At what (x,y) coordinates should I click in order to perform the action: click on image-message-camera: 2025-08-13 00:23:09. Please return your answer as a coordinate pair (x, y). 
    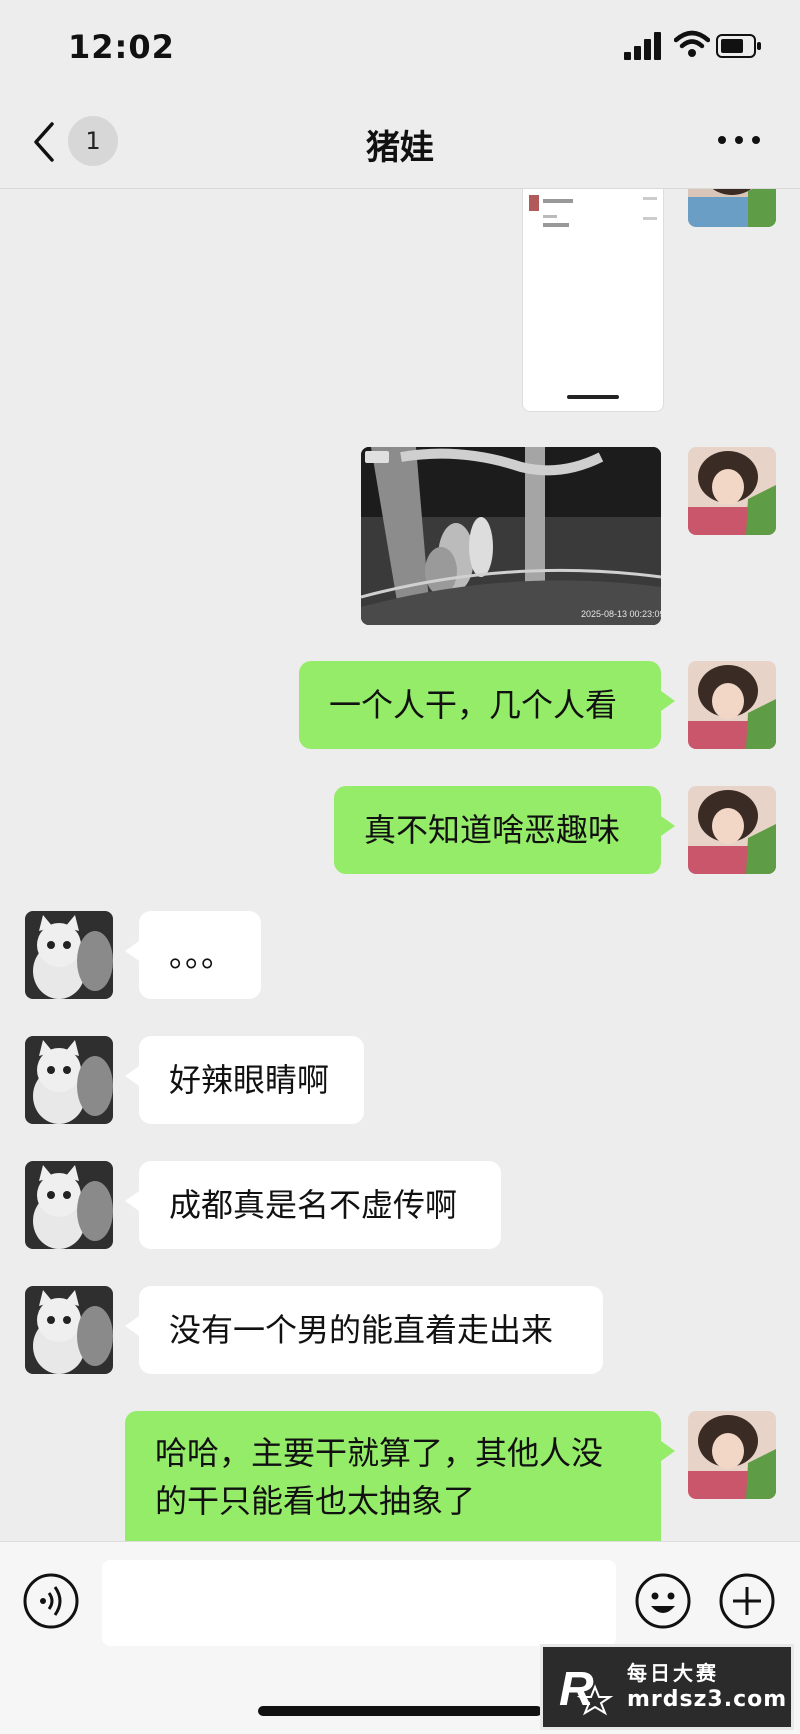
    Looking at the image, I should click on (511, 536).